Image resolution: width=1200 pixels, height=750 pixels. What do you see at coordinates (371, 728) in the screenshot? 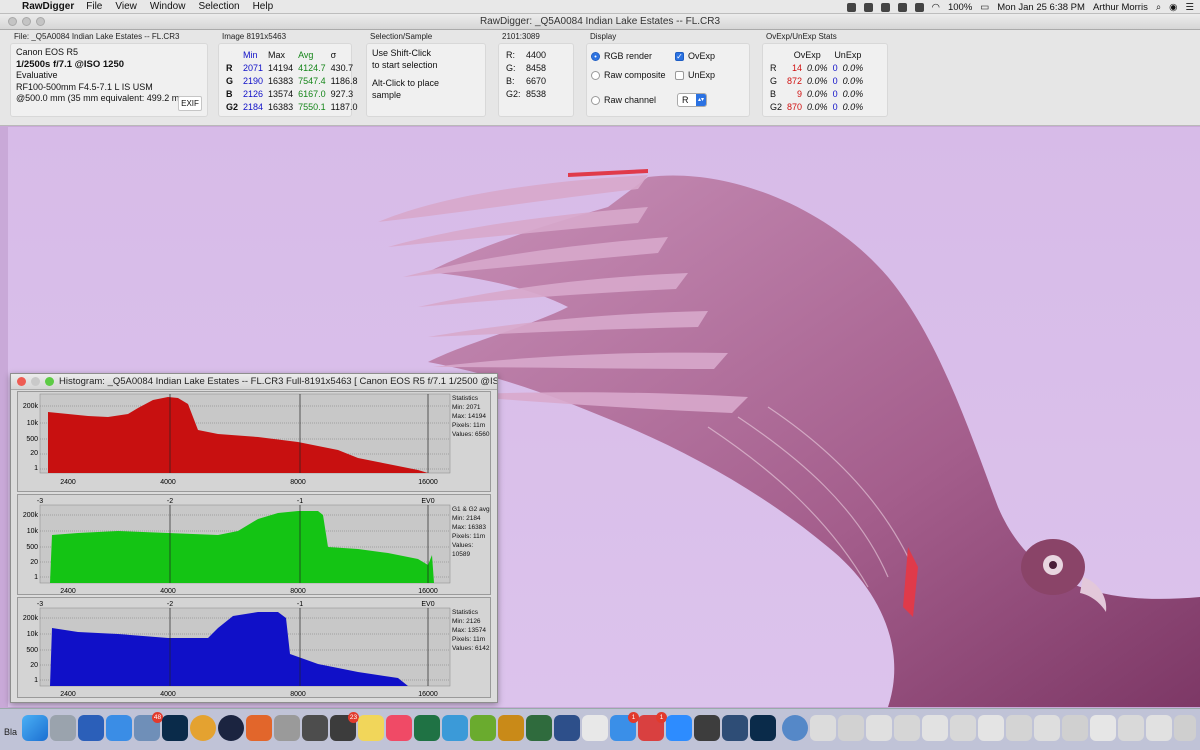
I see `notes-icon` at bounding box center [371, 728].